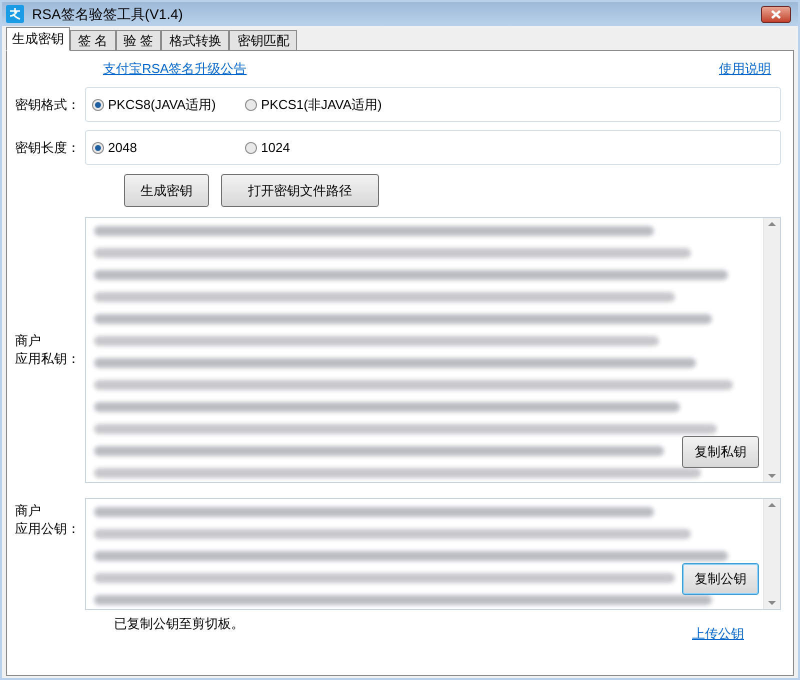 This screenshot has height=680, width=800. Describe the element at coordinates (175, 69) in the screenshot. I see `announcement-link: 支付宝RSA签名升级公告` at that location.